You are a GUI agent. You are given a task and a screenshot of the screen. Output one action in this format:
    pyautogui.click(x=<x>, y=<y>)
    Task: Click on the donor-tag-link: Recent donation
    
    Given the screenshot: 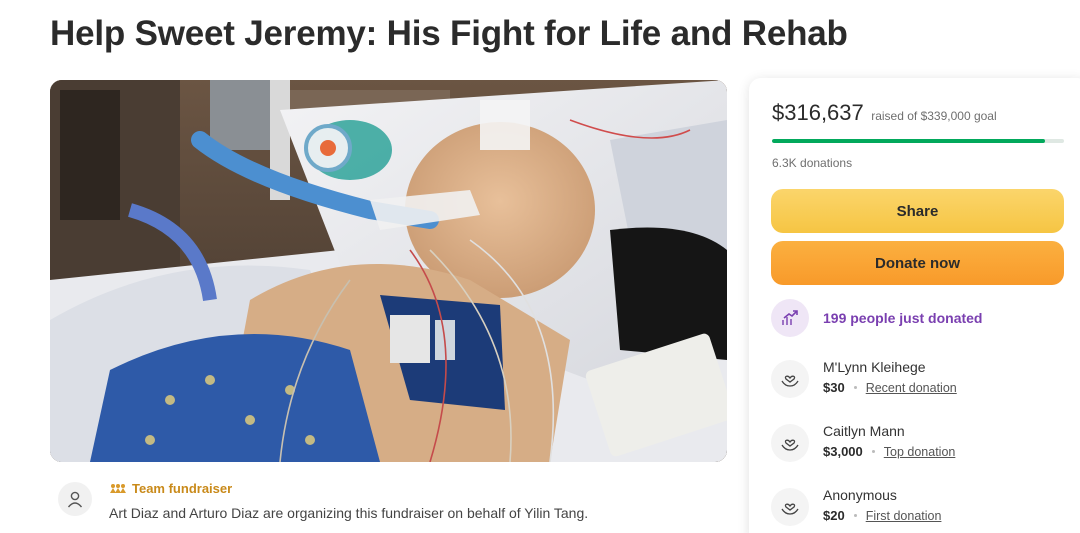 What is the action you would take?
    pyautogui.click(x=911, y=388)
    